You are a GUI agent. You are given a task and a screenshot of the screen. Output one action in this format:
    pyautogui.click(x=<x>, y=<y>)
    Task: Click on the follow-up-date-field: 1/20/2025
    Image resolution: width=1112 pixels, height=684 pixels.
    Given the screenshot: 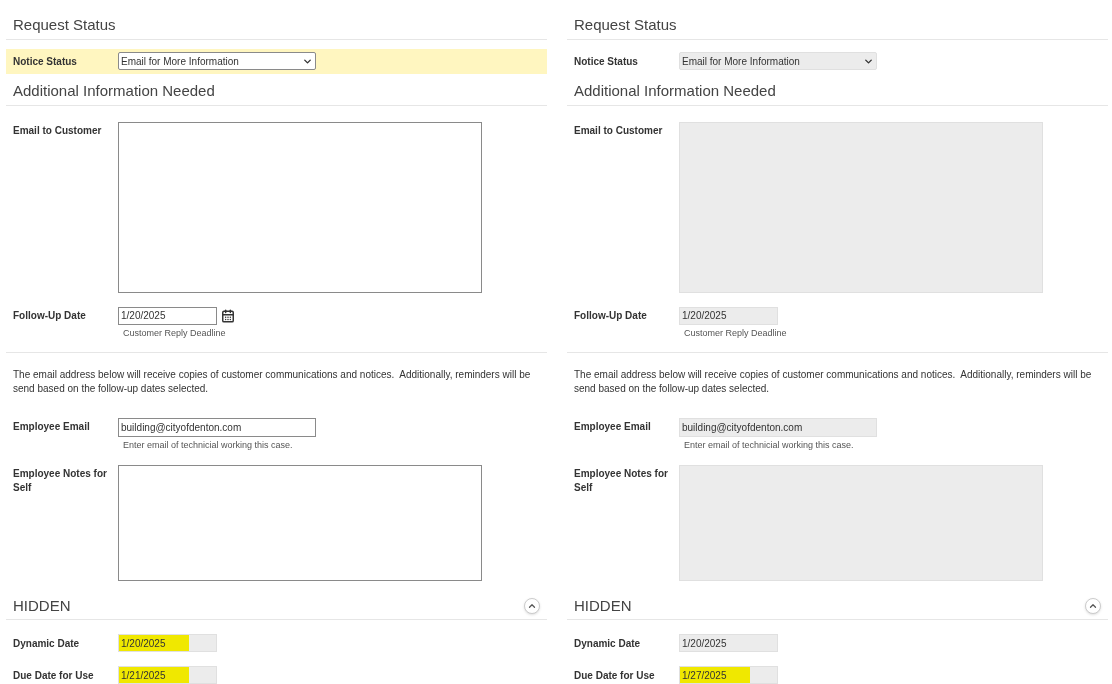 What is the action you would take?
    pyautogui.click(x=167, y=315)
    